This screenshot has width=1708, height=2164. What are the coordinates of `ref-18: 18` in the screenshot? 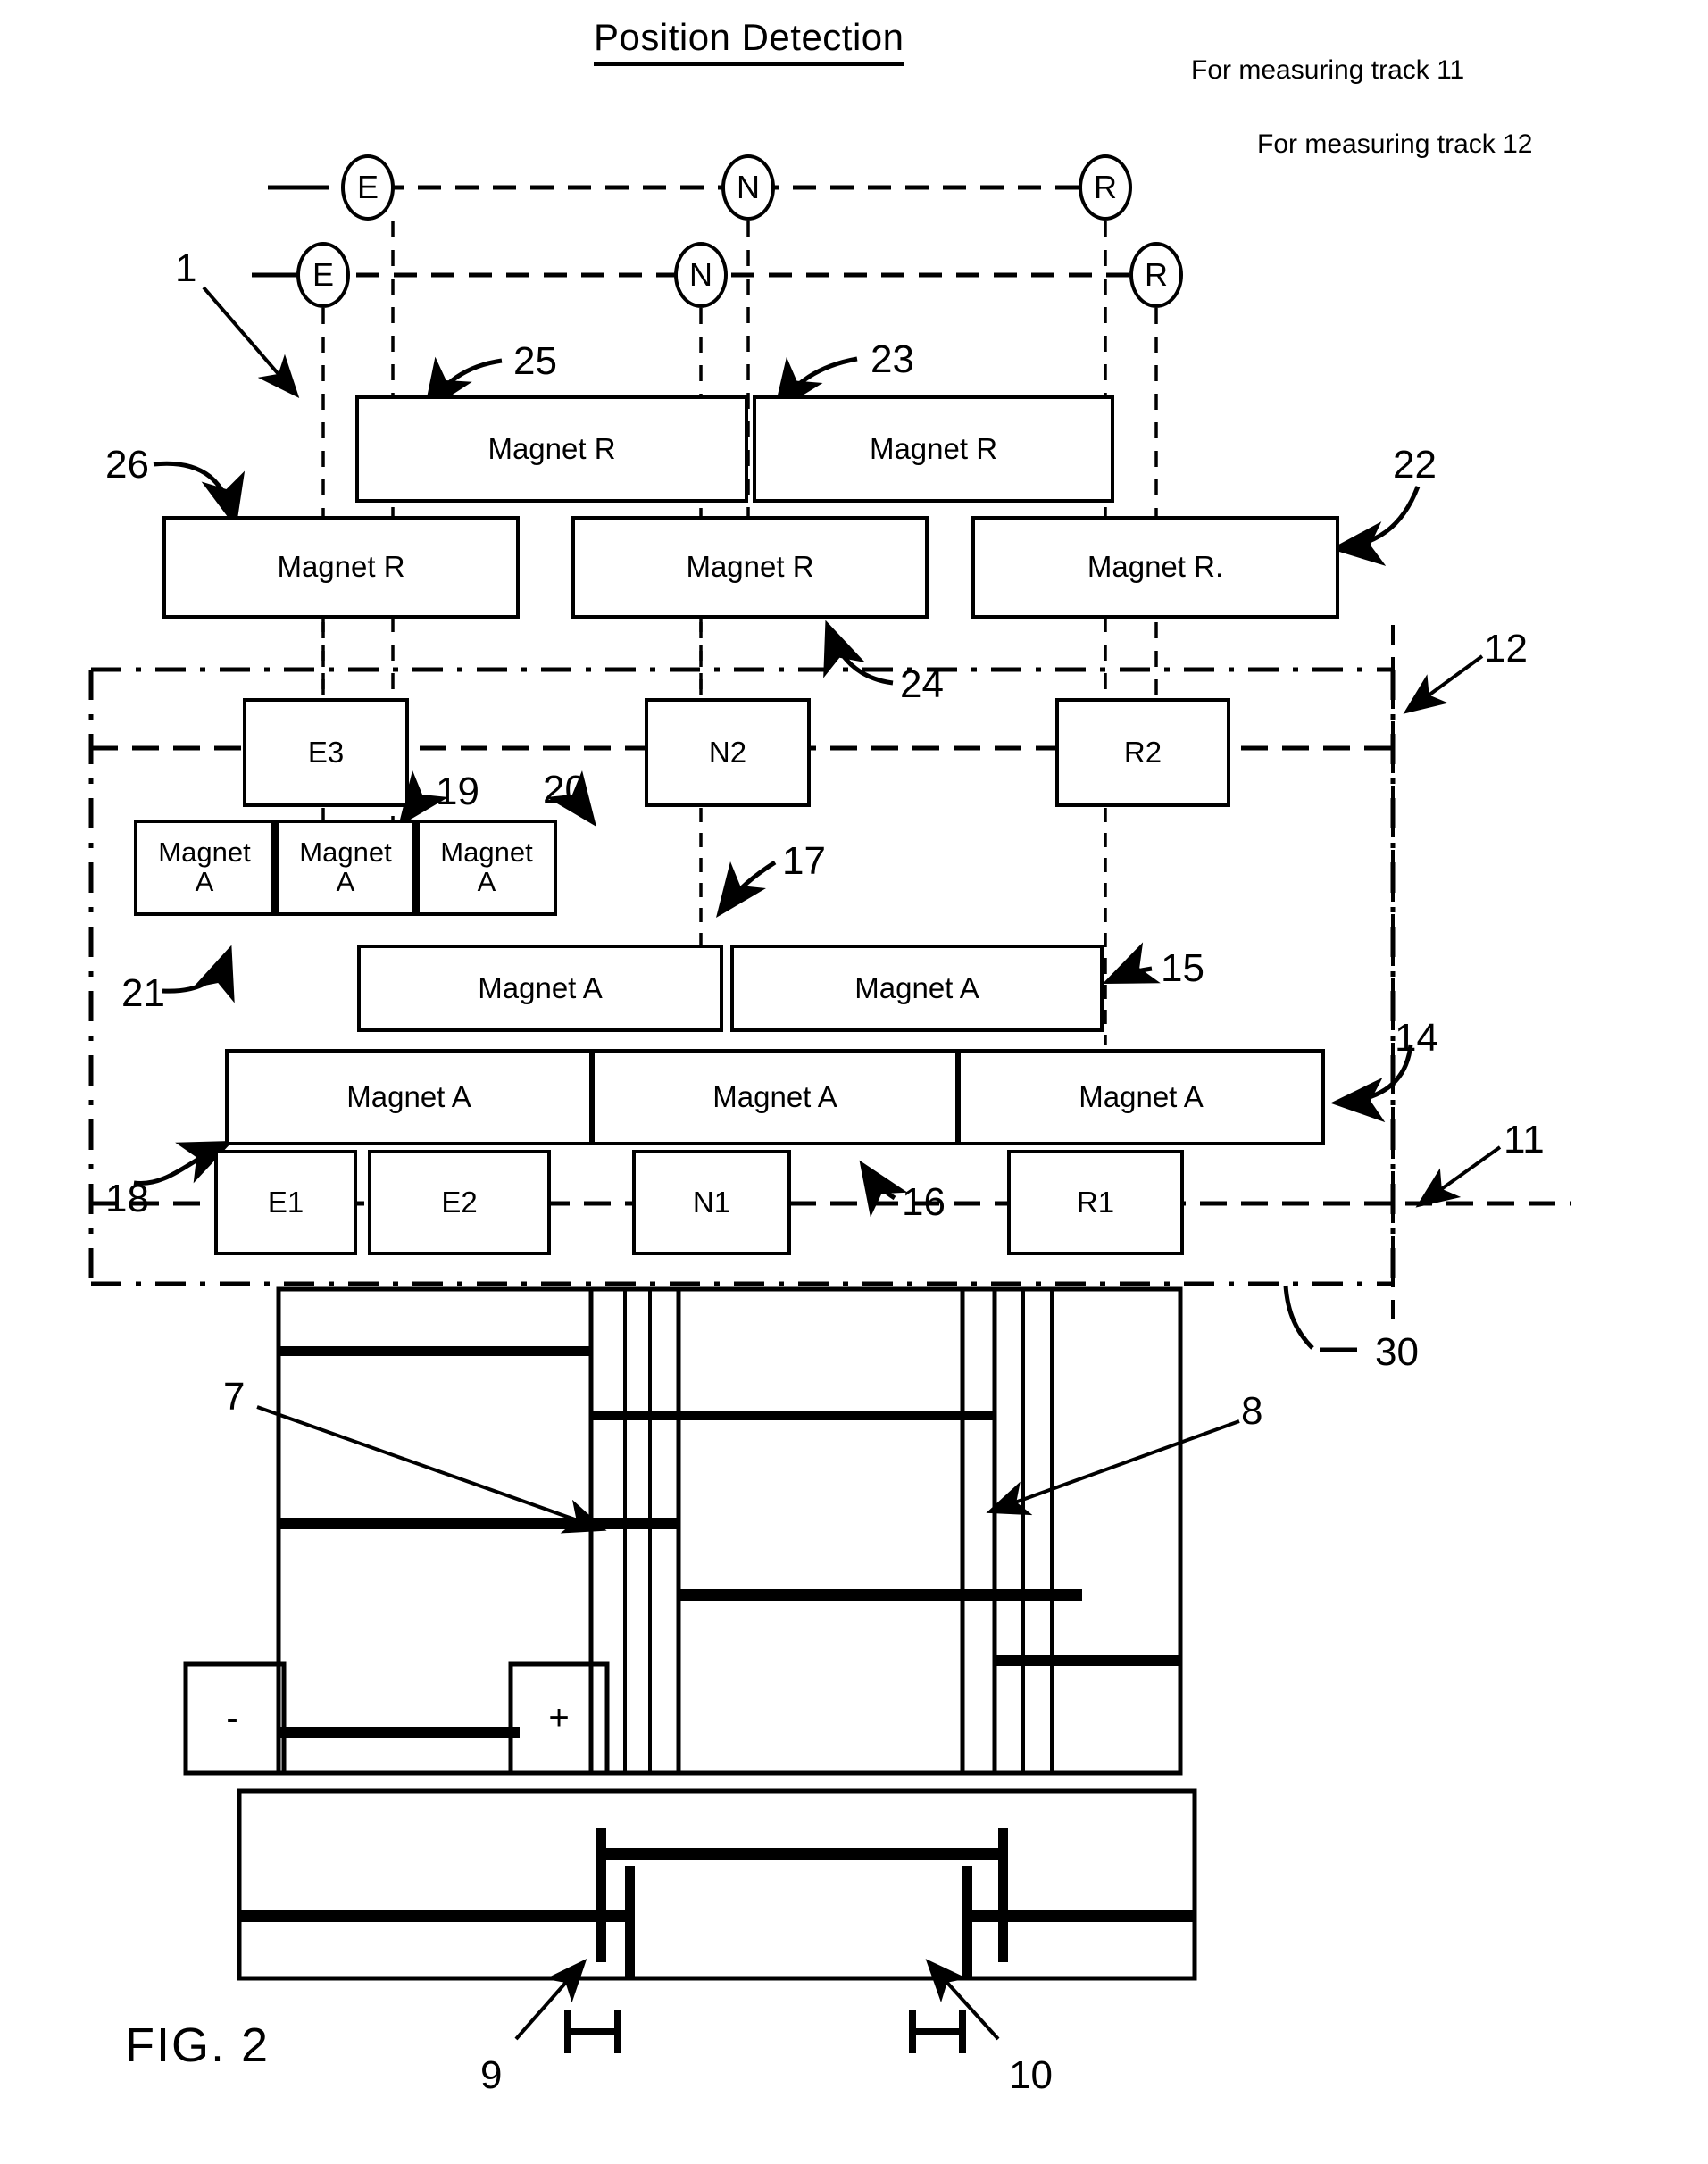 It's located at (127, 1198).